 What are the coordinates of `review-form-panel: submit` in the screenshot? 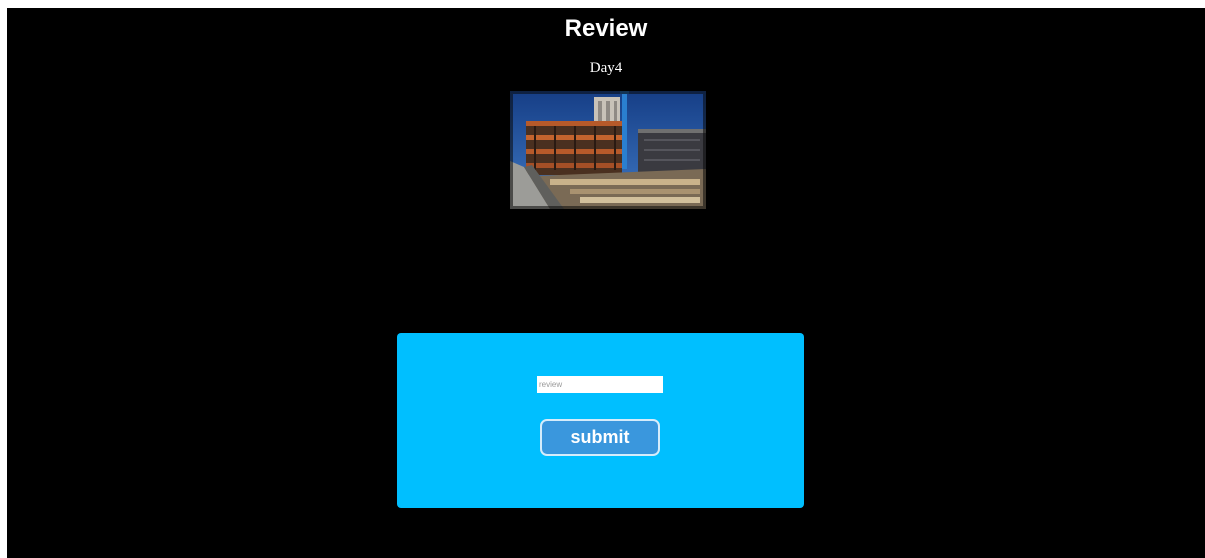 It's located at (600, 420).